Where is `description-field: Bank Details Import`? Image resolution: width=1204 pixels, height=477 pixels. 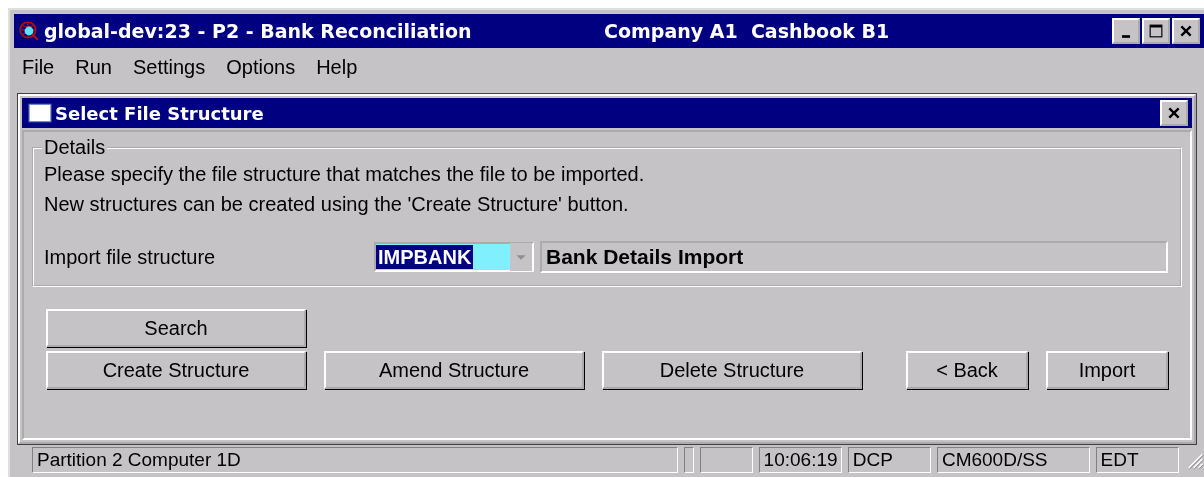
description-field: Bank Details Import is located at coordinates (854, 257).